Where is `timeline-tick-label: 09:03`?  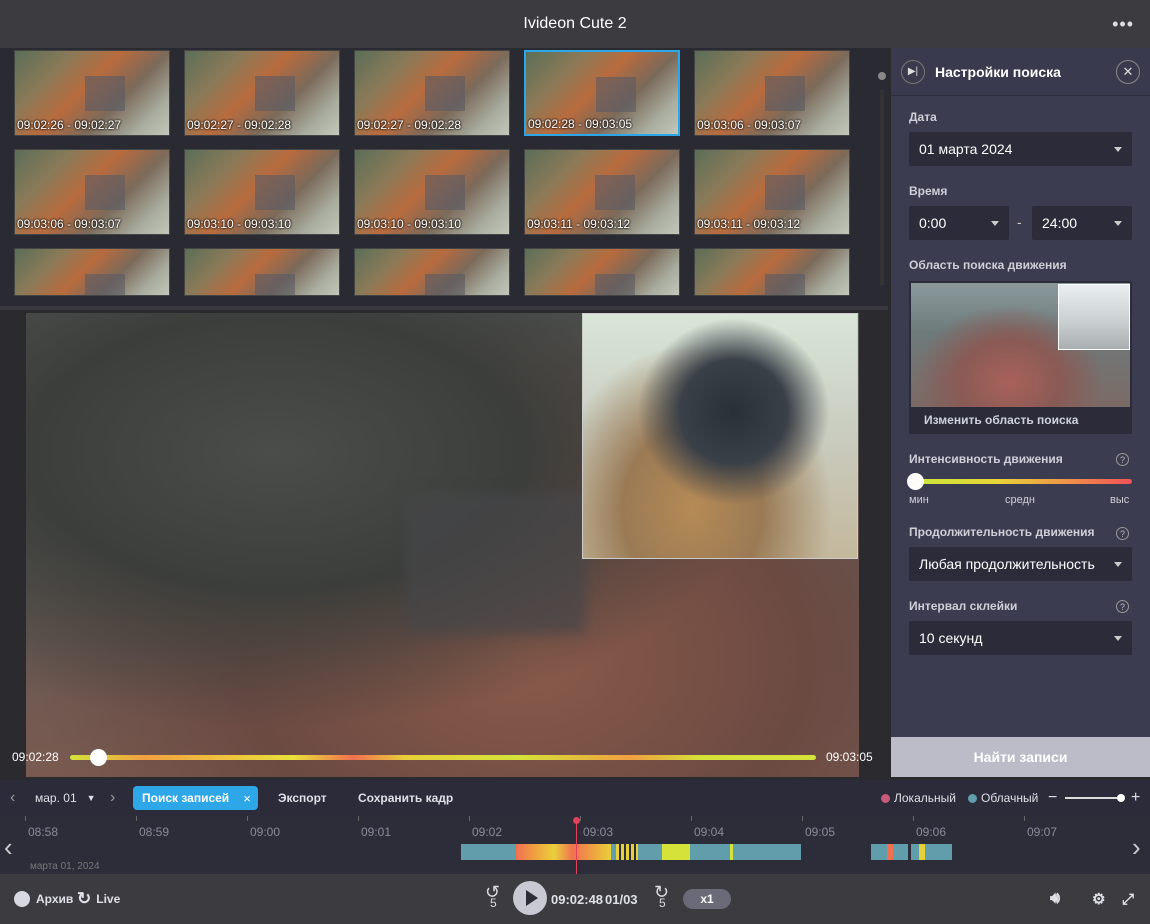
timeline-tick-label: 09:03 is located at coordinates (598, 832).